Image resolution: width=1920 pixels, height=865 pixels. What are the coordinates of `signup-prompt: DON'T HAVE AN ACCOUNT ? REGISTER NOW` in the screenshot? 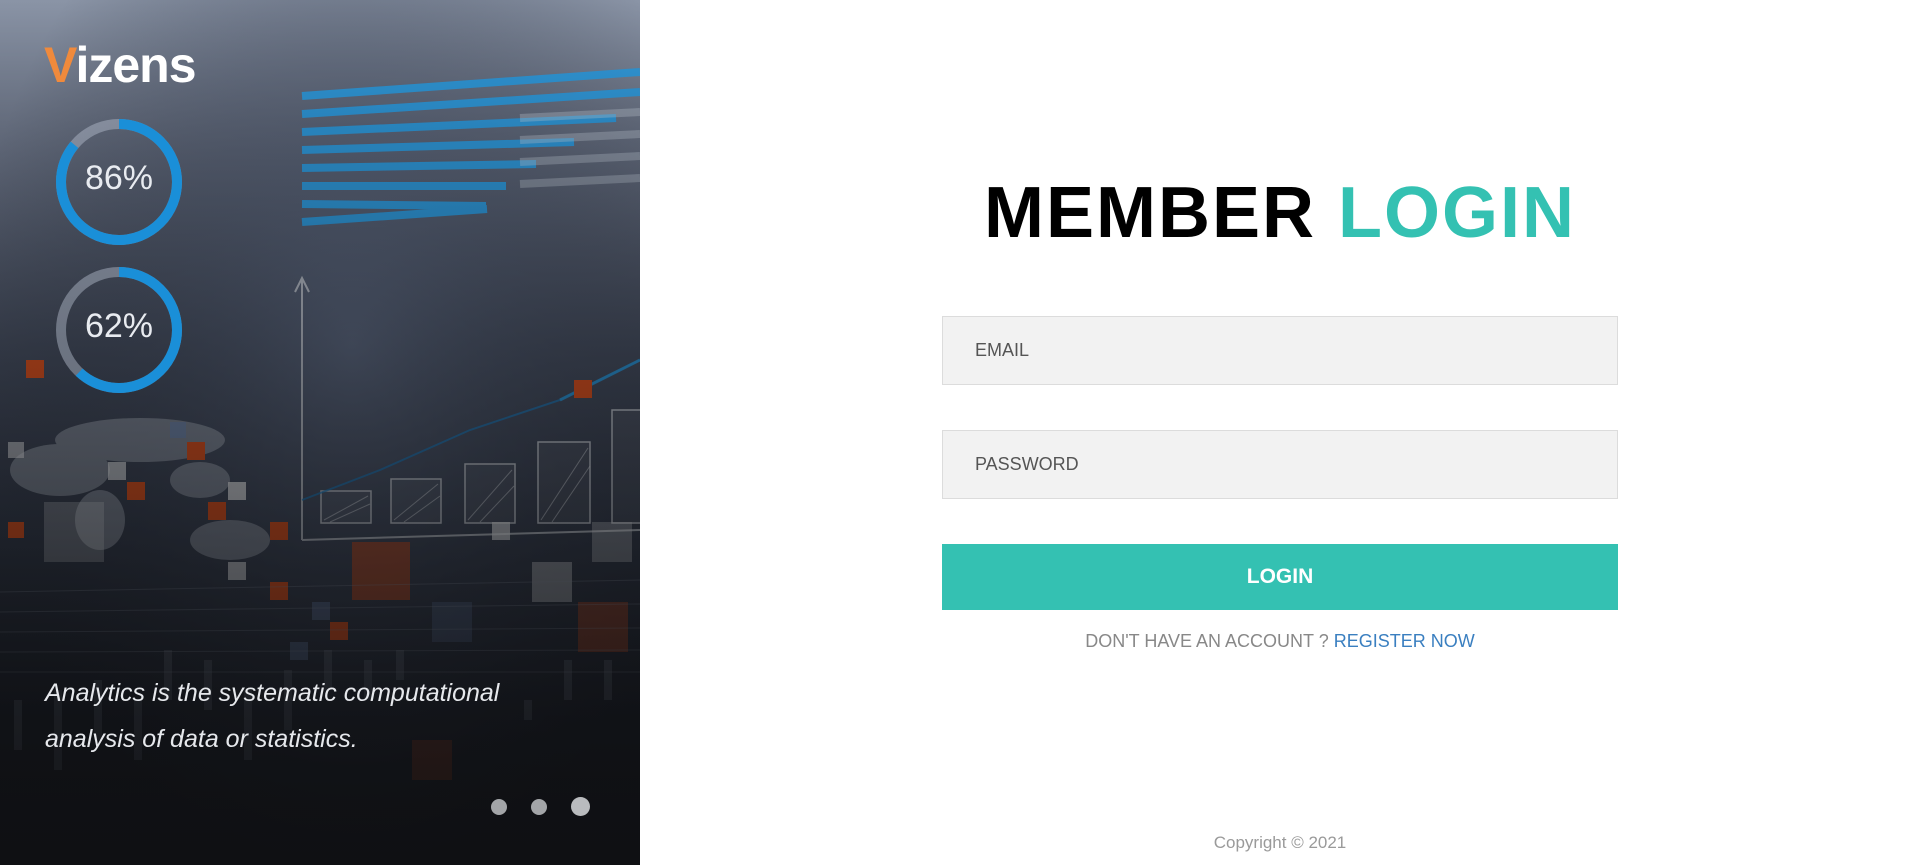 It's located at (1280, 641).